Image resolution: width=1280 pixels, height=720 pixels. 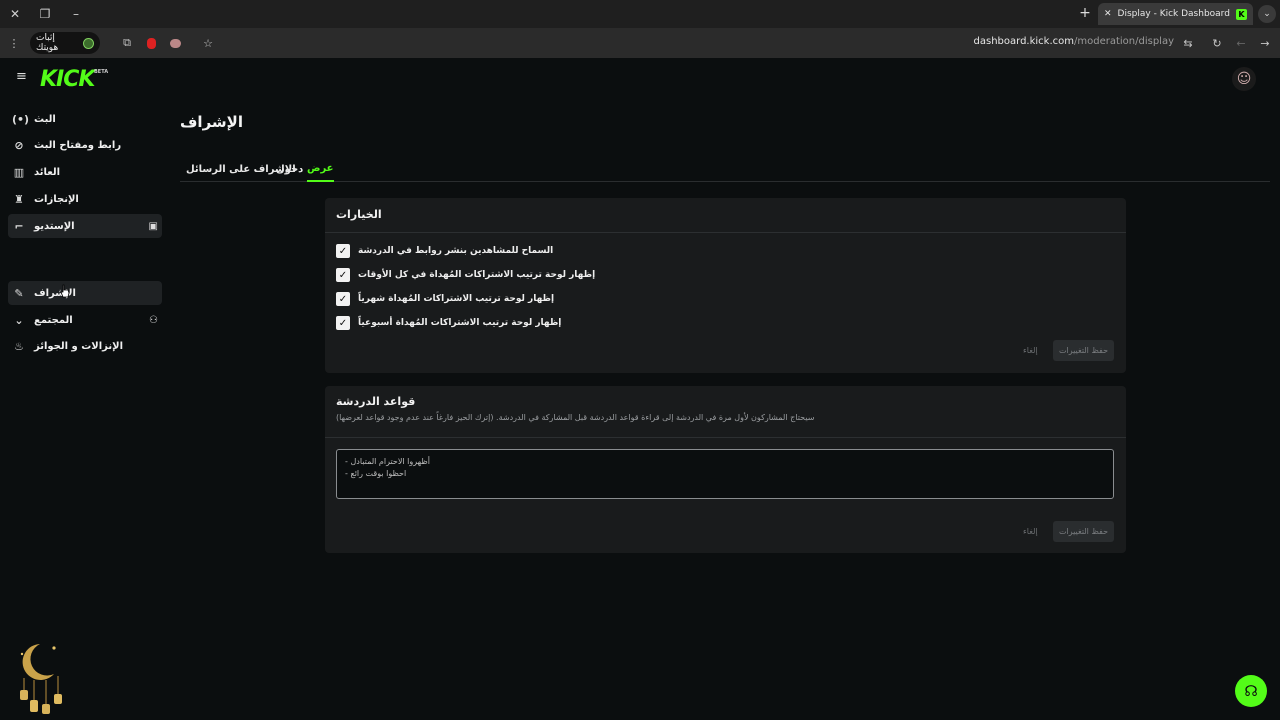 I want to click on back-icon: →, so click(x=1265, y=43).